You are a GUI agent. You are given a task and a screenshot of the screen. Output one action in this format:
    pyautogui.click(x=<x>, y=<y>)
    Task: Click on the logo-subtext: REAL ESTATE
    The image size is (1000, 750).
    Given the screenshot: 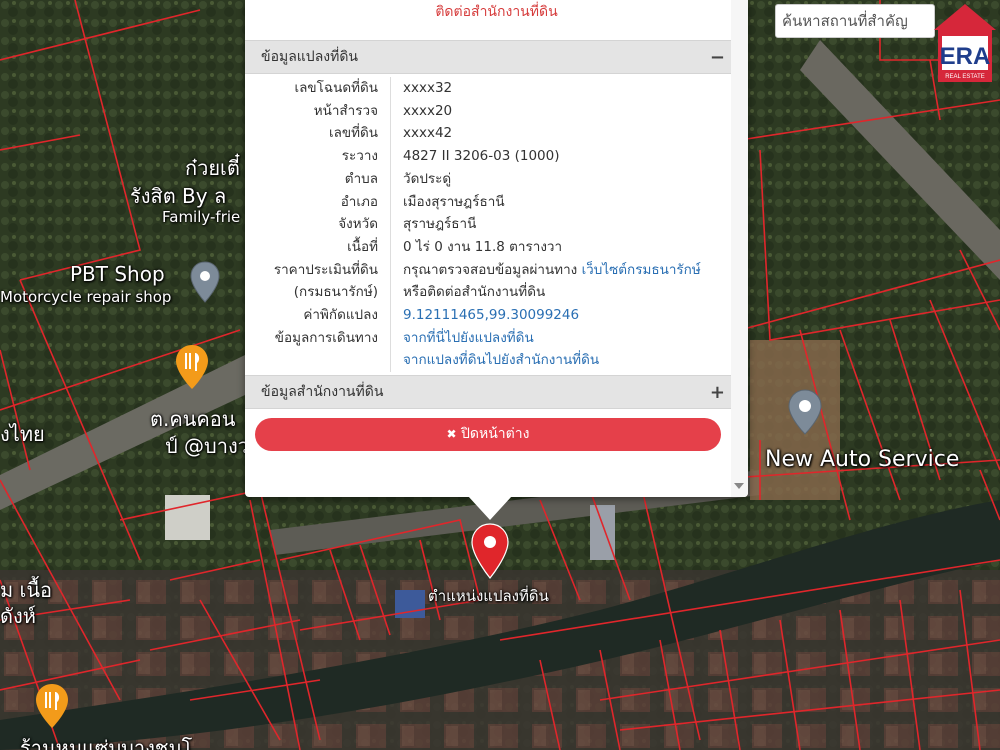 What is the action you would take?
    pyautogui.click(x=965, y=77)
    